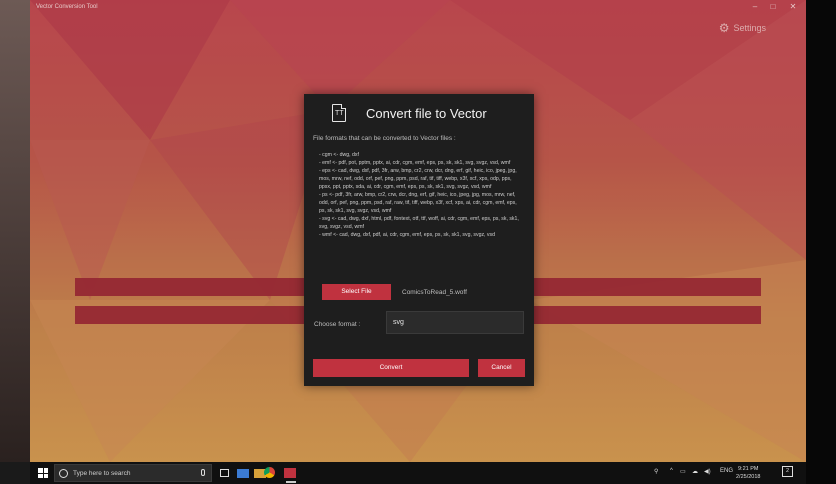 The image size is (836, 484). Describe the element at coordinates (356, 292) in the screenshot. I see `select-file-button: Select File` at that location.